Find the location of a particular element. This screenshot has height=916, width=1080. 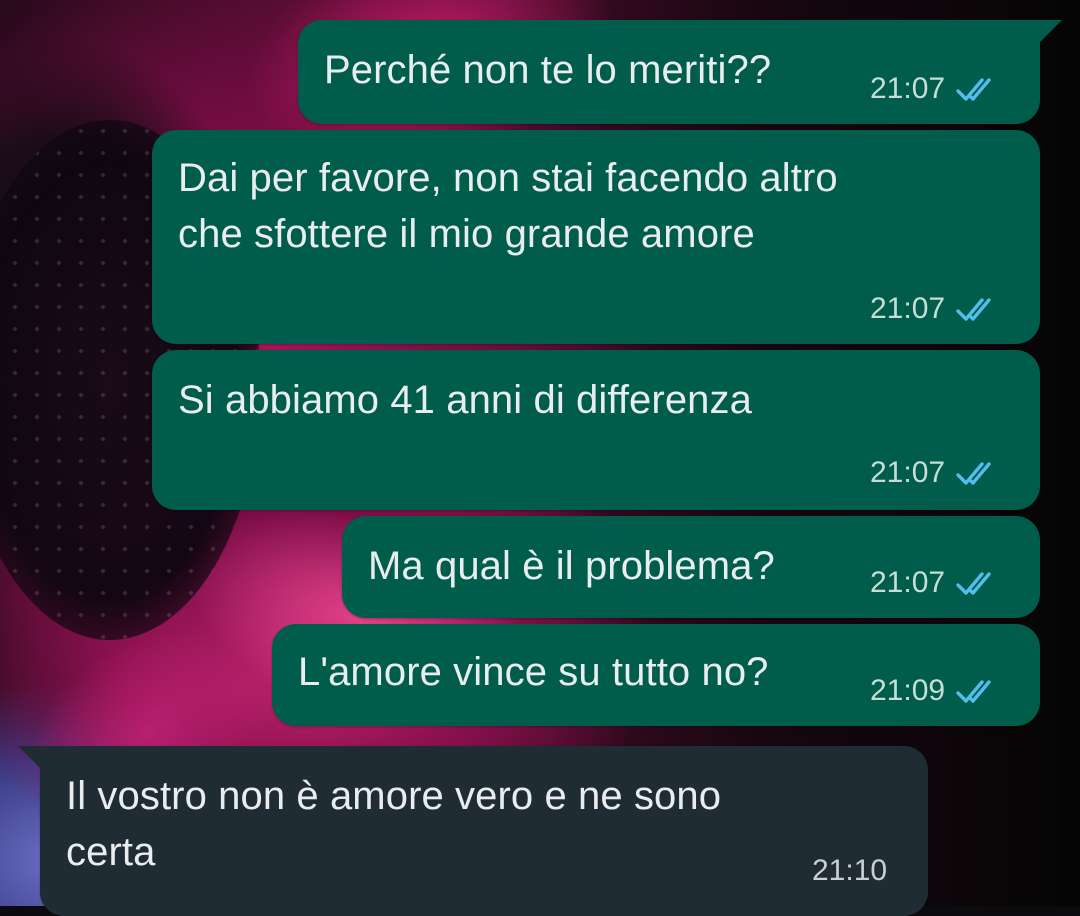

message-time: 21:10 is located at coordinates (850, 870).